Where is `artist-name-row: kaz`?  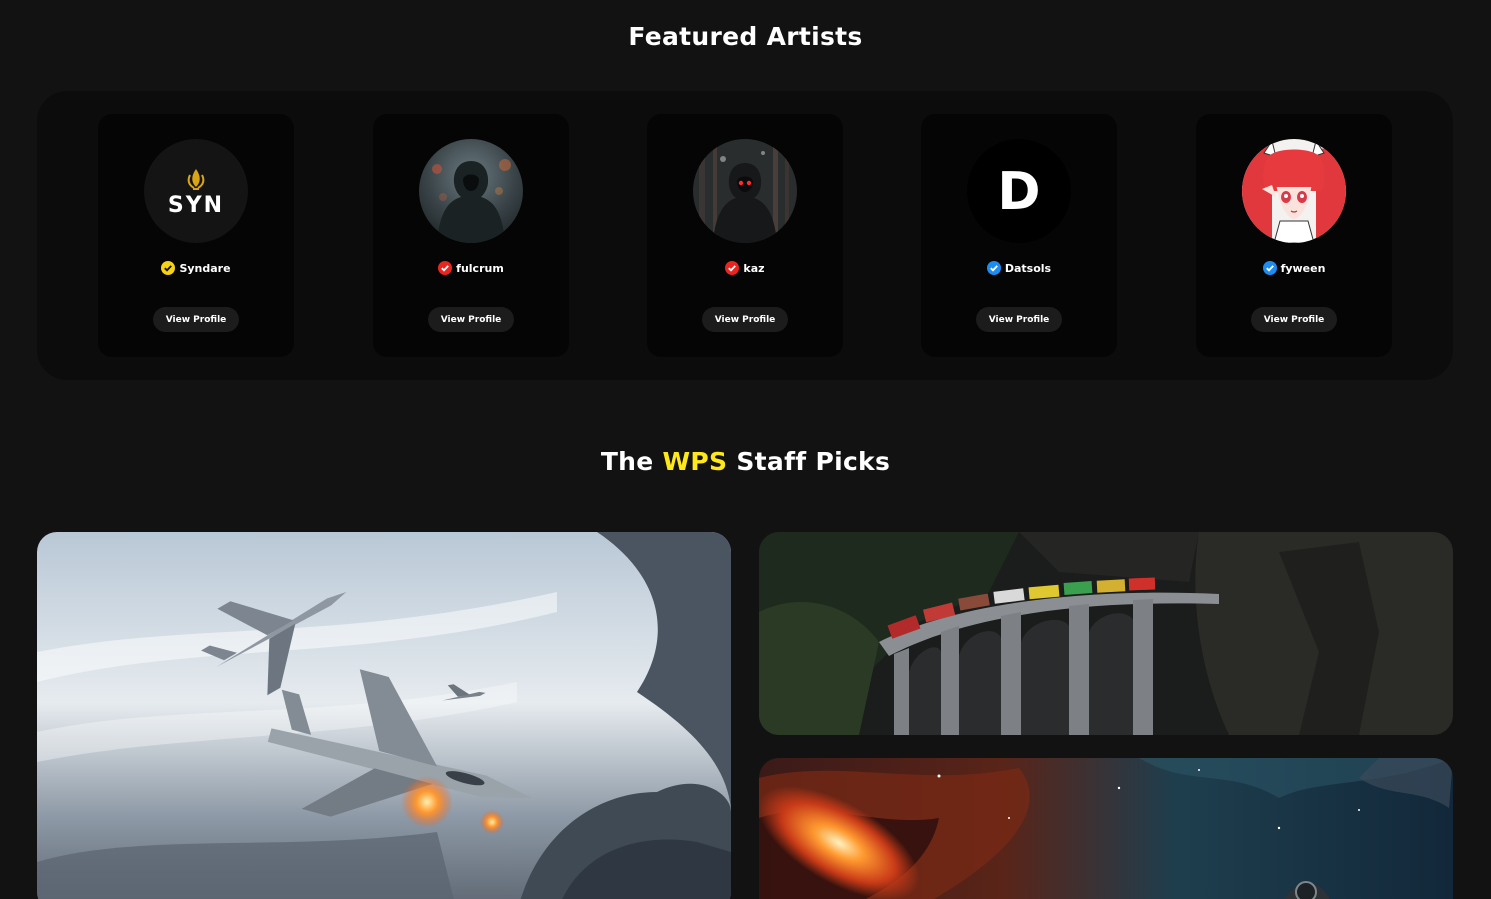
artist-name-row: kaz is located at coordinates (745, 268).